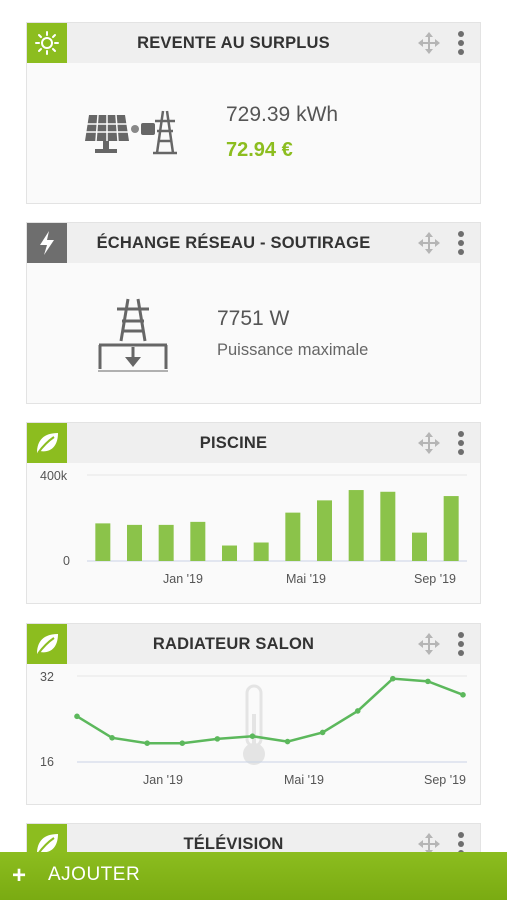 This screenshot has height=900, width=507. What do you see at coordinates (253, 333) in the screenshot?
I see `card-body: 7751 W Puissance maximale` at bounding box center [253, 333].